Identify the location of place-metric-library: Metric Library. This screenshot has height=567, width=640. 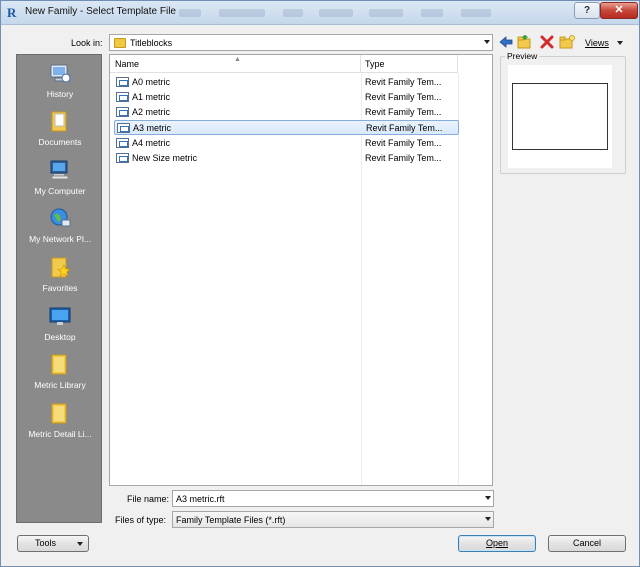
(60, 371).